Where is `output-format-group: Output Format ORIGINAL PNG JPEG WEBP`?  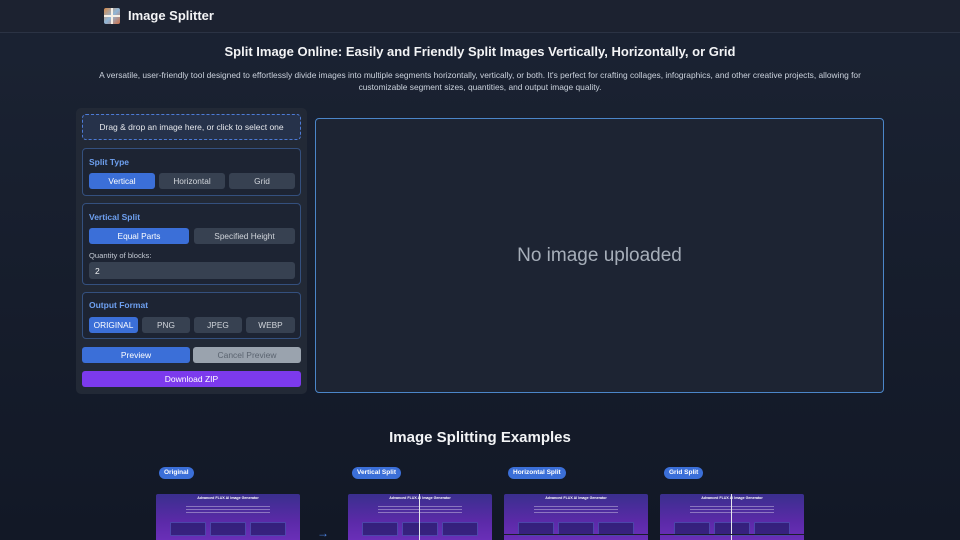
output-format-group: Output Format ORIGINAL PNG JPEG WEBP is located at coordinates (191, 315).